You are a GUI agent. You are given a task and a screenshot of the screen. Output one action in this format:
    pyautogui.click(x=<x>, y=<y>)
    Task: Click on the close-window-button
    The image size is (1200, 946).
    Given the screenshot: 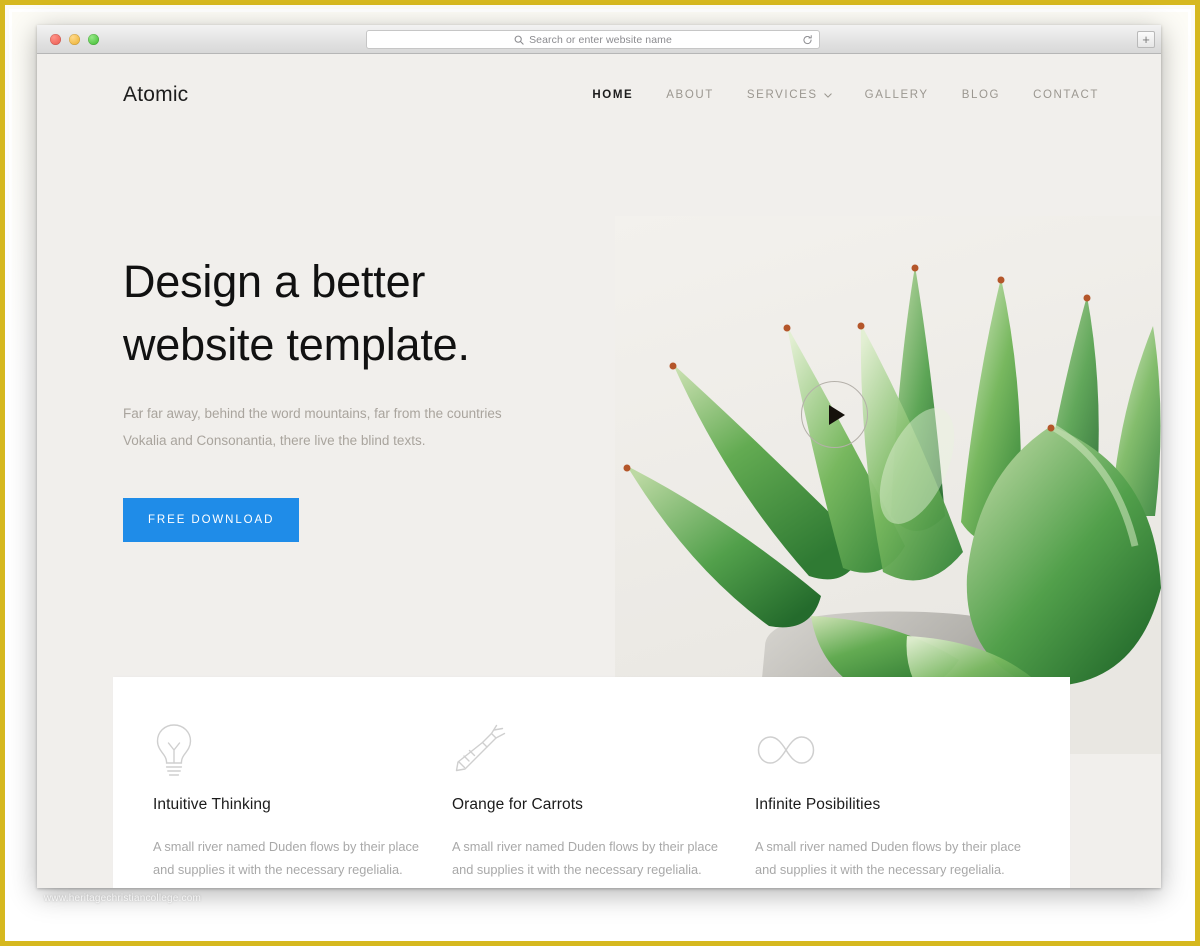 What is the action you would take?
    pyautogui.click(x=55, y=39)
    